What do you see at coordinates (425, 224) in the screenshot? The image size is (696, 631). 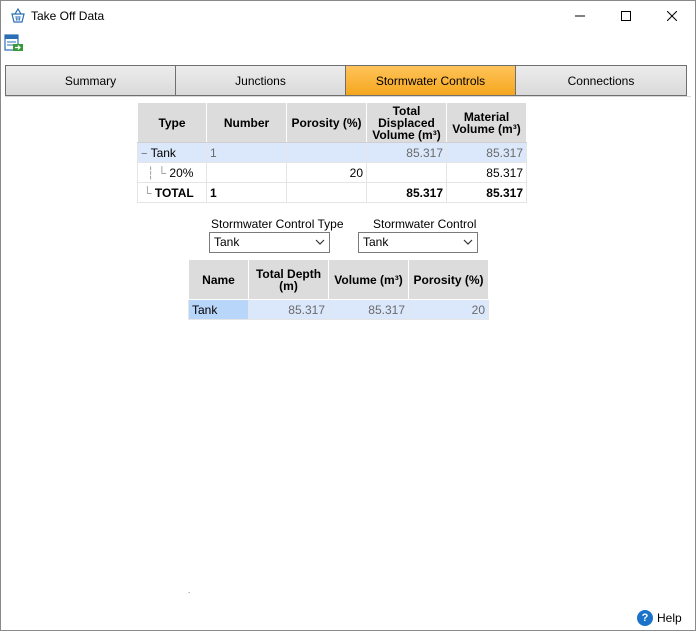 I see `control-label: Stormwater Control` at bounding box center [425, 224].